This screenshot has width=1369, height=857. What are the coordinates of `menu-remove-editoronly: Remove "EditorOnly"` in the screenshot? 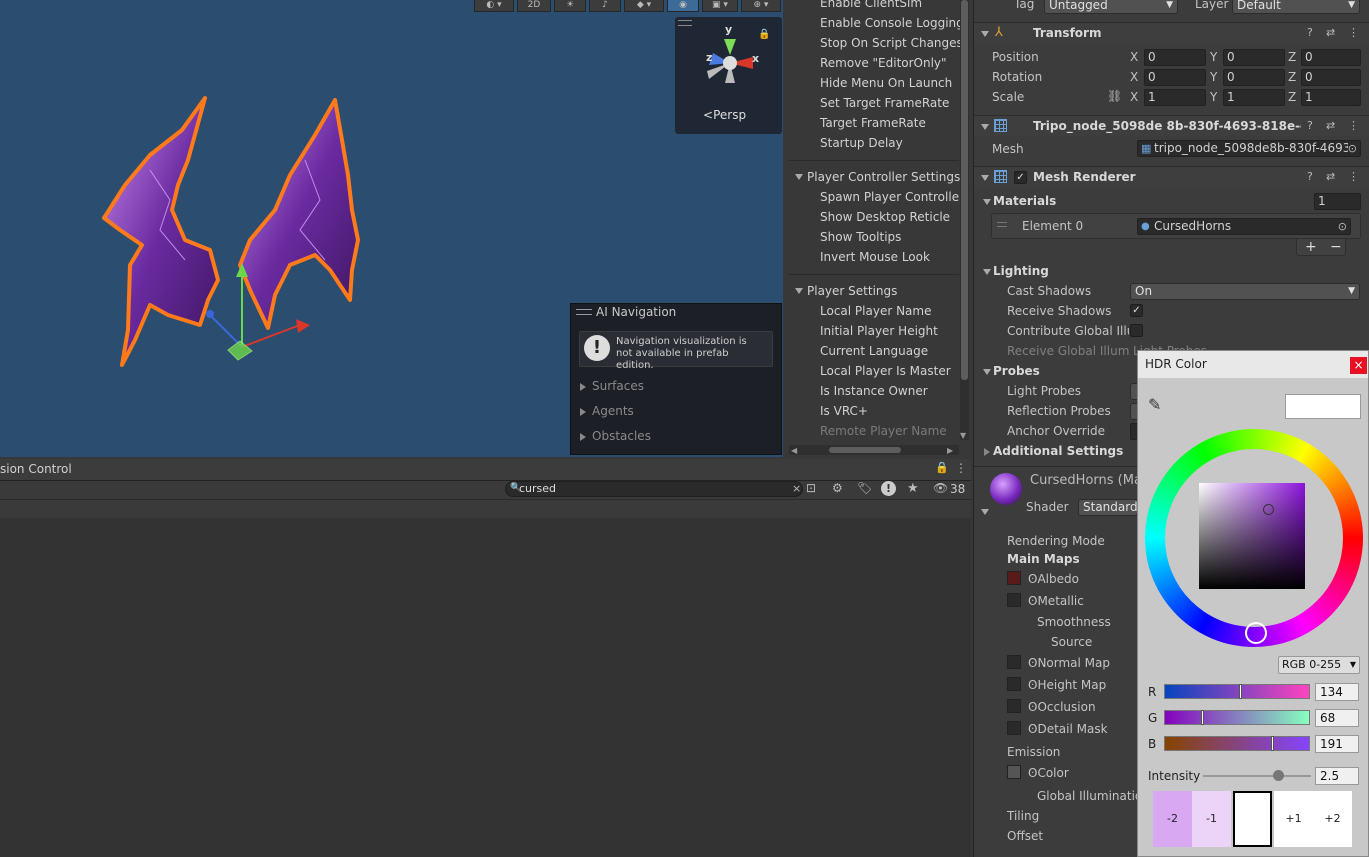 It's located at (883, 63).